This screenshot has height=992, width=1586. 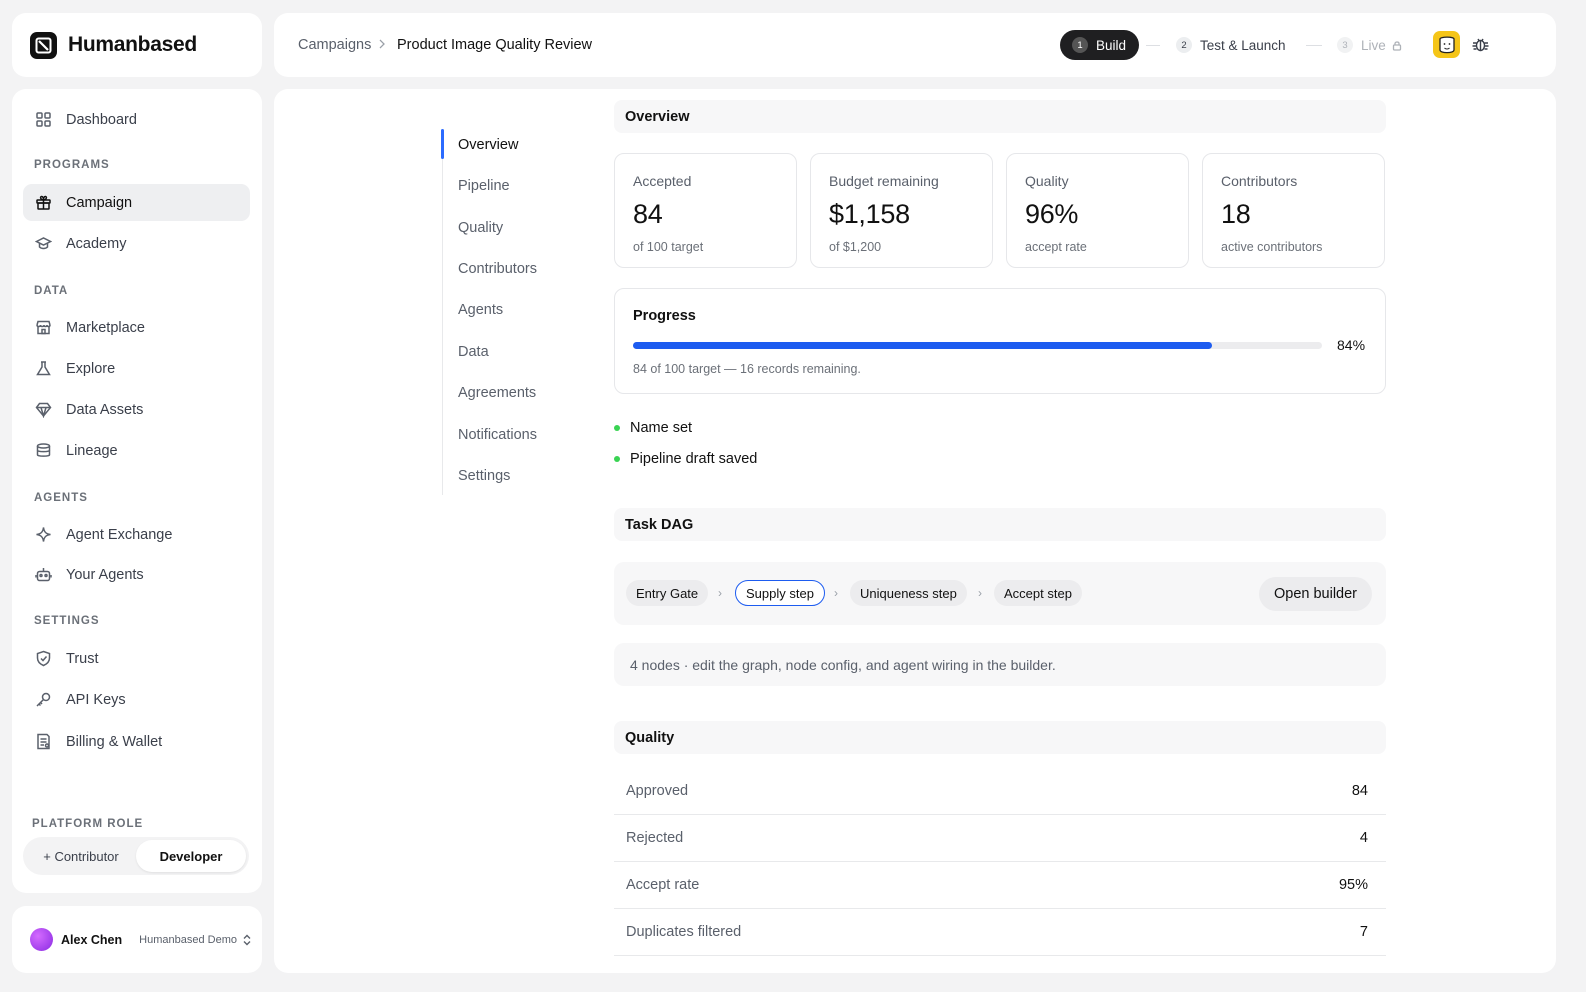 I want to click on progress-percent: 84%, so click(x=1351, y=345).